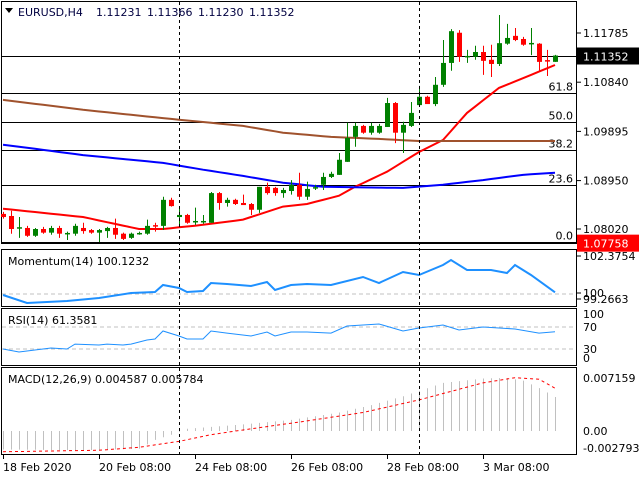 This screenshot has height=480, width=640. Describe the element at coordinates (561, 116) in the screenshot. I see `fib-label: 50.0` at that location.